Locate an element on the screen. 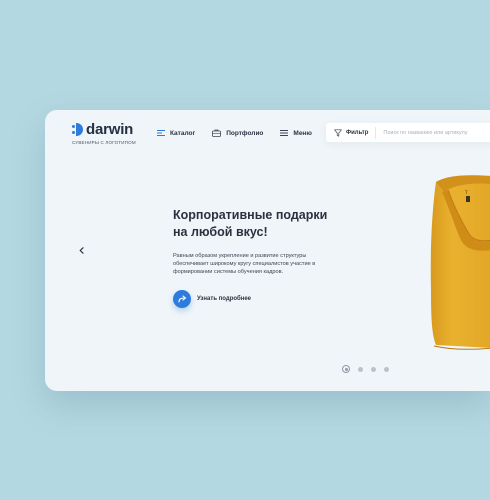 The height and width of the screenshot is (500, 490). forward-arrow-icon is located at coordinates (181, 299).